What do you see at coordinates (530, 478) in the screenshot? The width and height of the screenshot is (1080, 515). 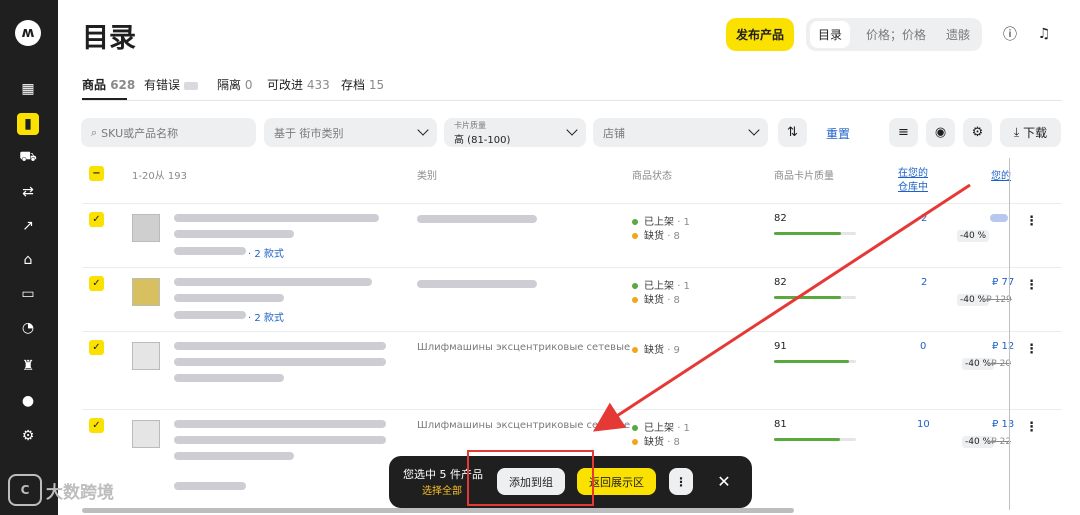 I see `annotation-highlight-box` at bounding box center [530, 478].